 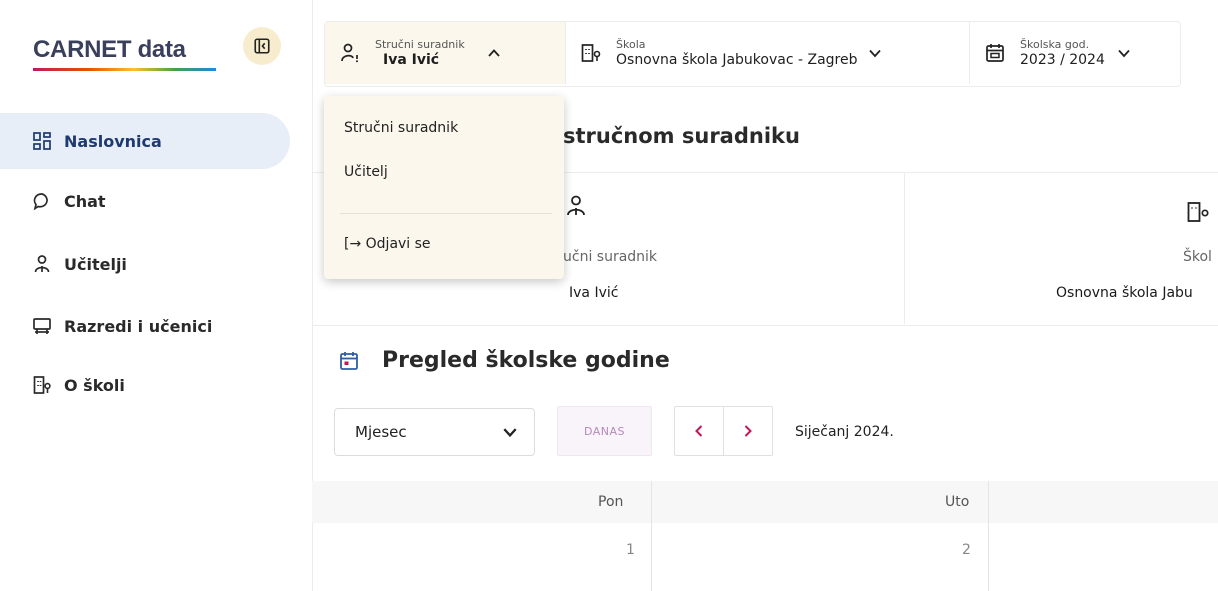 What do you see at coordinates (350, 53) in the screenshot?
I see `user-role-icon` at bounding box center [350, 53].